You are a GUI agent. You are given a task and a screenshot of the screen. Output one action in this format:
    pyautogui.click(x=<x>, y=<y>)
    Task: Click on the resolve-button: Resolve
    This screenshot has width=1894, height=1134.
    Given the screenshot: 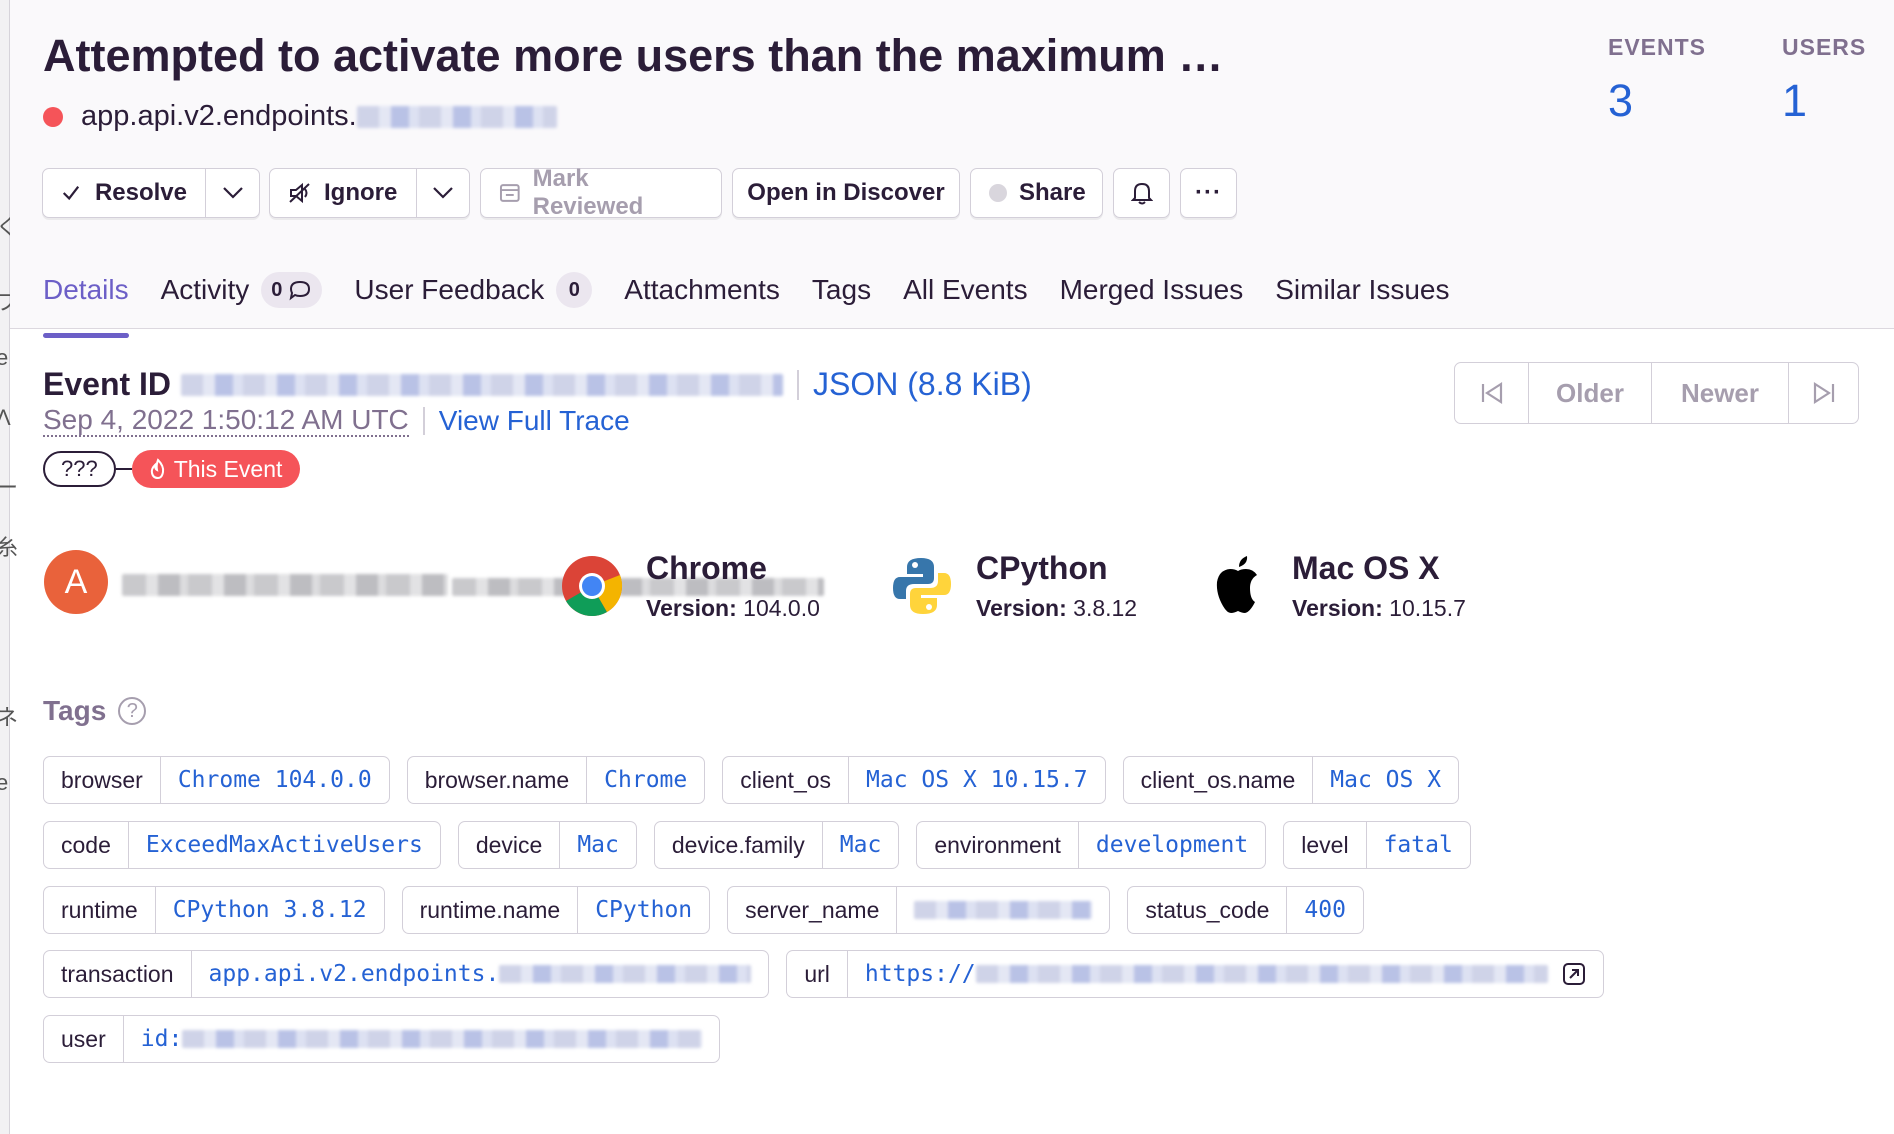 What is the action you would take?
    pyautogui.click(x=124, y=193)
    